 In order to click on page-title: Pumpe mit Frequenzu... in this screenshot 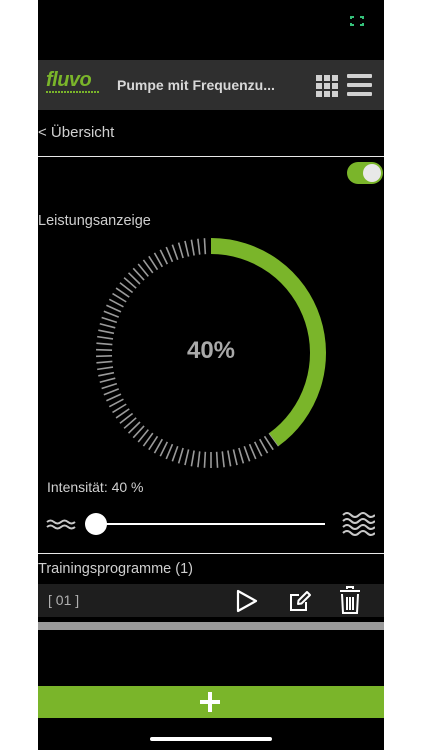, I will do `click(196, 85)`.